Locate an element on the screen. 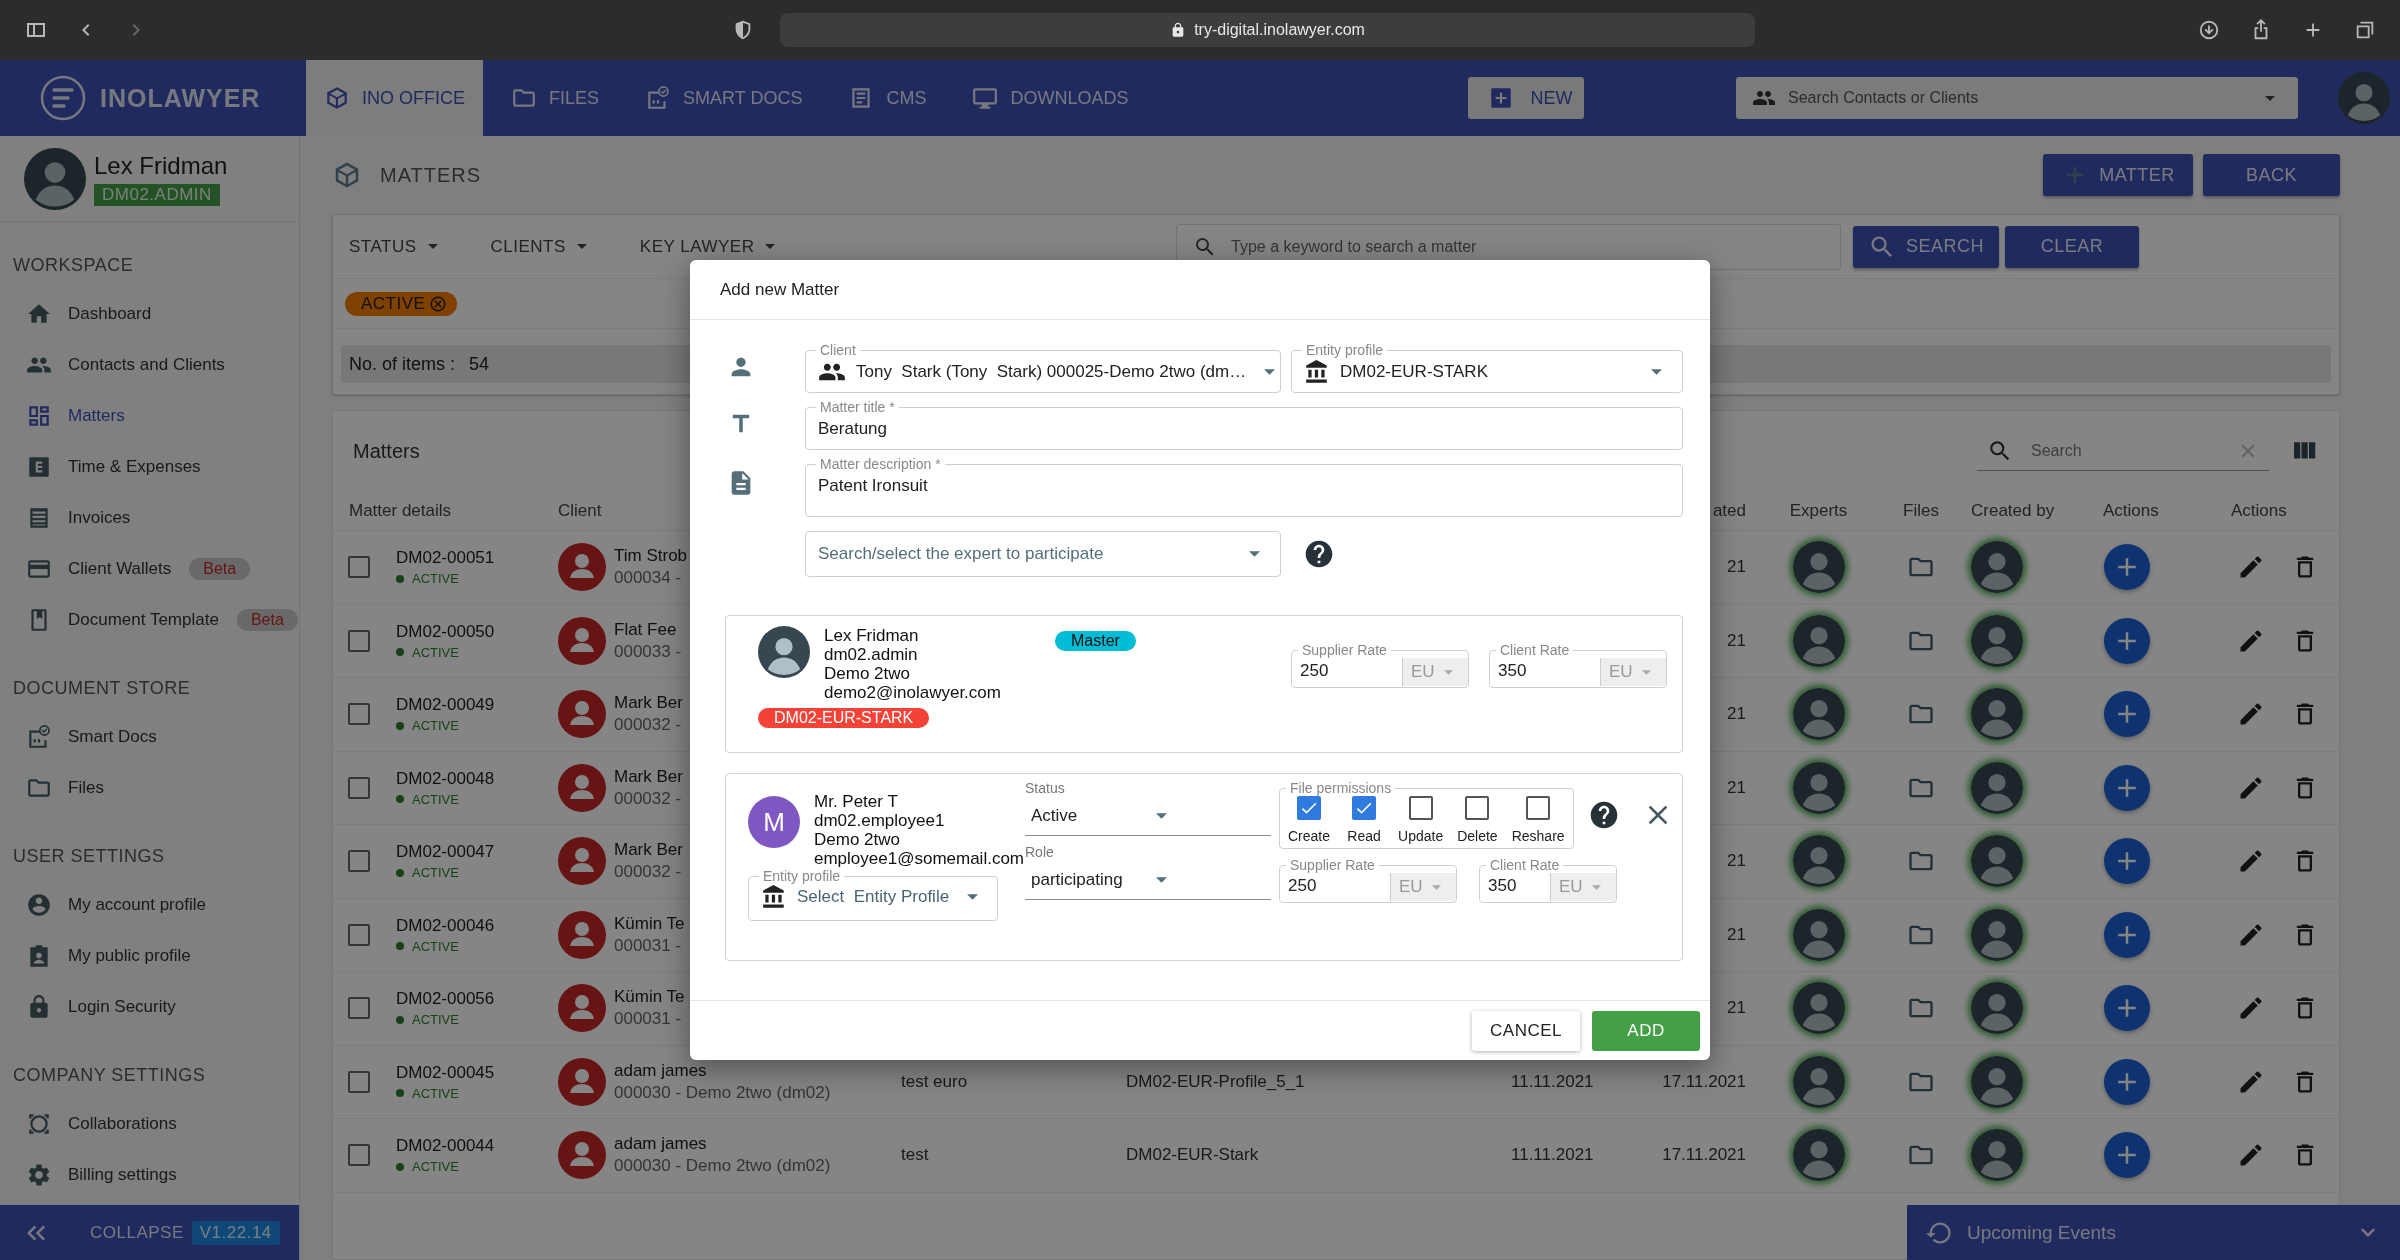  matter-title-field: Matter title * Beratung is located at coordinates (1244, 424).